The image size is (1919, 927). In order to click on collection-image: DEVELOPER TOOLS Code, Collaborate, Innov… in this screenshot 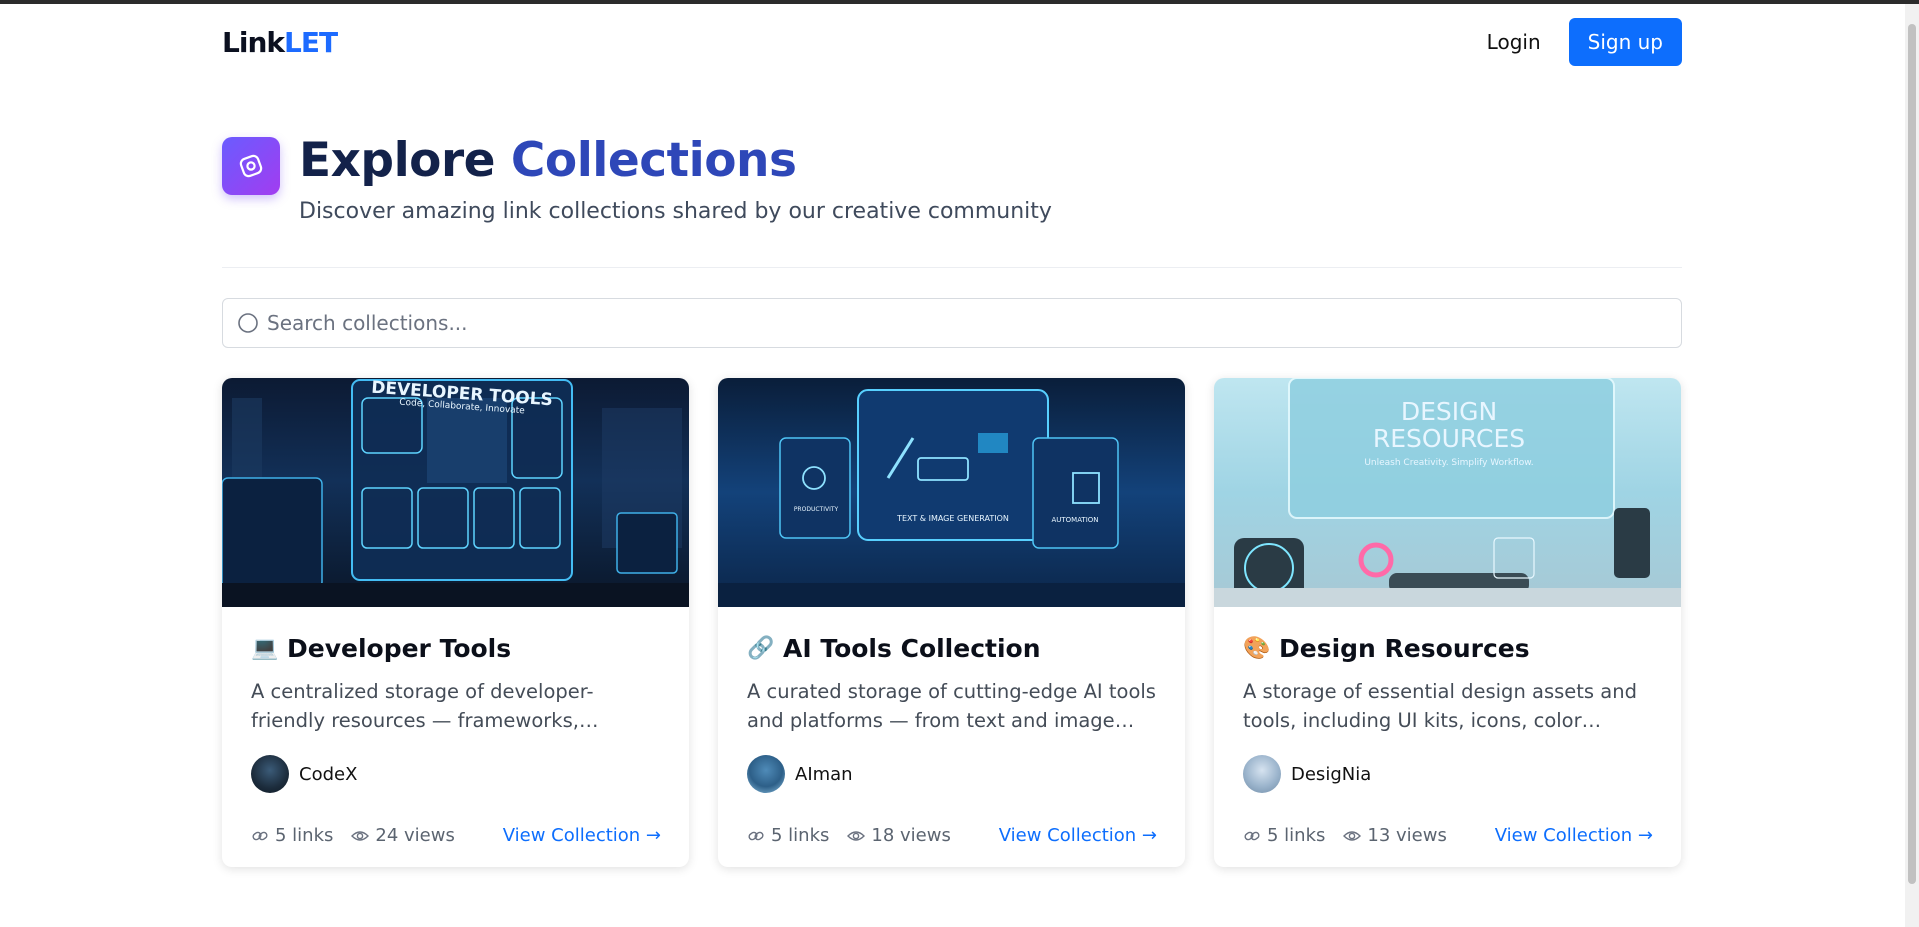, I will do `click(455, 492)`.